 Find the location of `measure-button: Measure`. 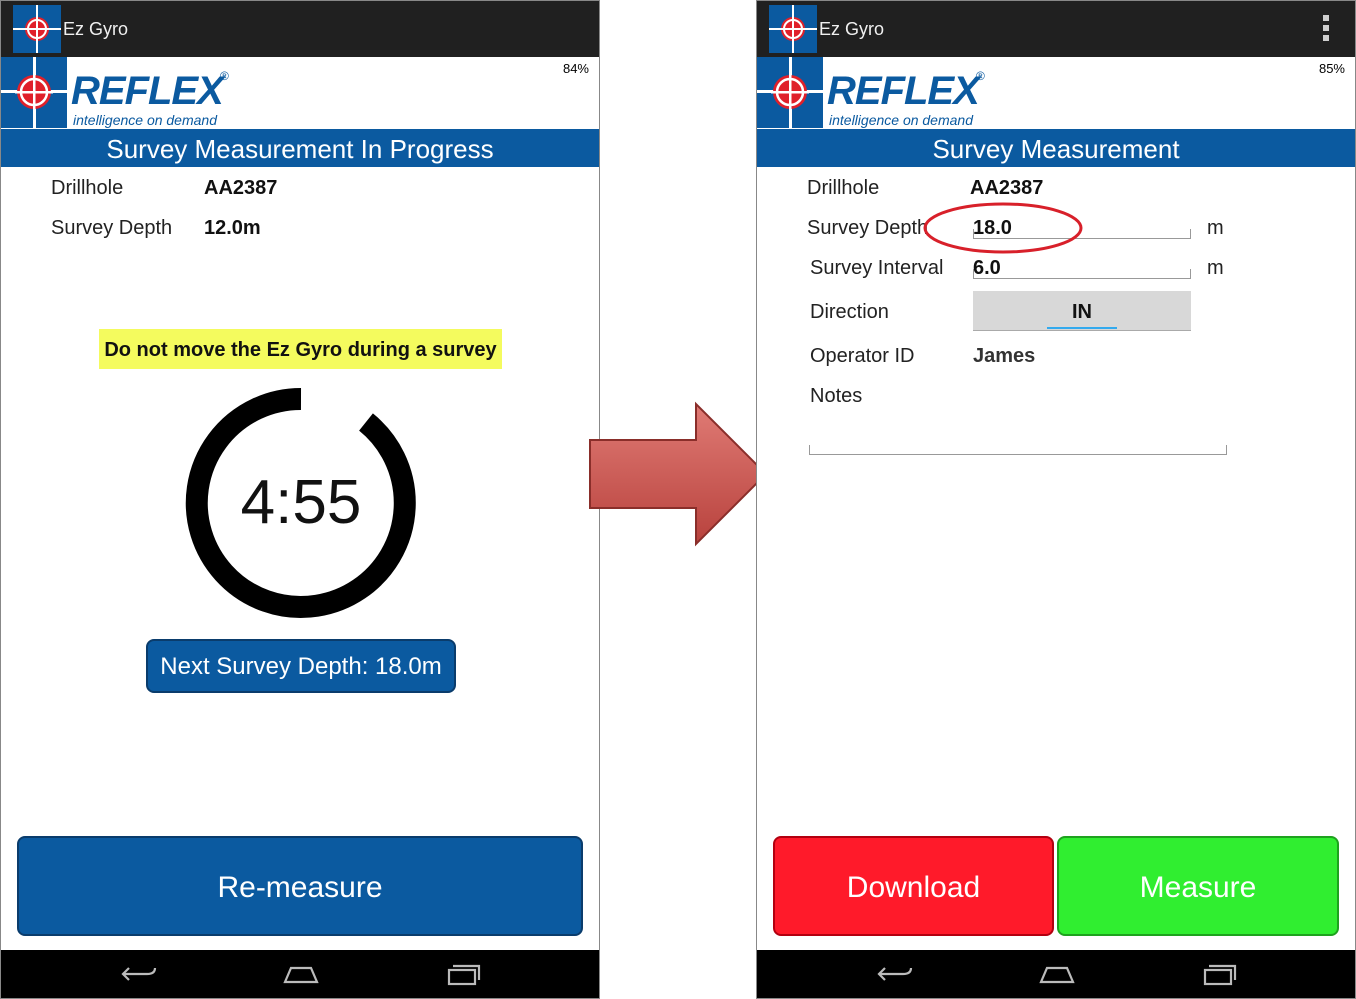

measure-button: Measure is located at coordinates (1198, 886).